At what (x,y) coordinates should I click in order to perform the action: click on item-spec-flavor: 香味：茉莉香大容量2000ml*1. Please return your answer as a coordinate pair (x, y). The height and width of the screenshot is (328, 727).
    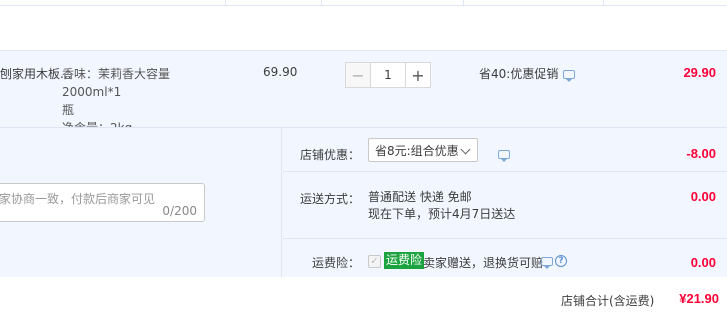
    Looking at the image, I should click on (116, 83).